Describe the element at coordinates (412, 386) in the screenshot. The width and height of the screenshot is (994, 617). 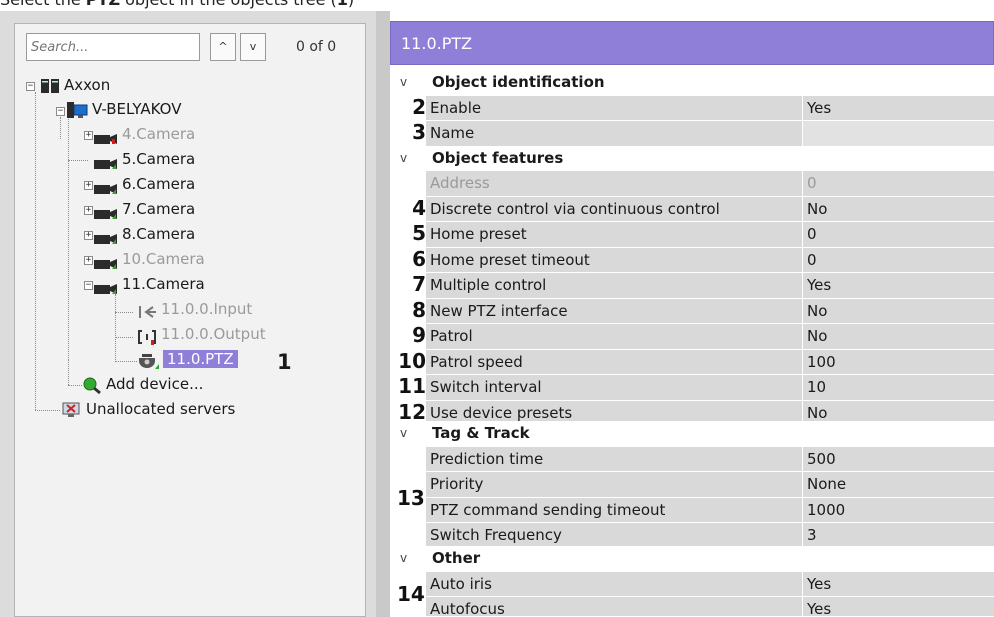
I see `callout-number: 11` at that location.